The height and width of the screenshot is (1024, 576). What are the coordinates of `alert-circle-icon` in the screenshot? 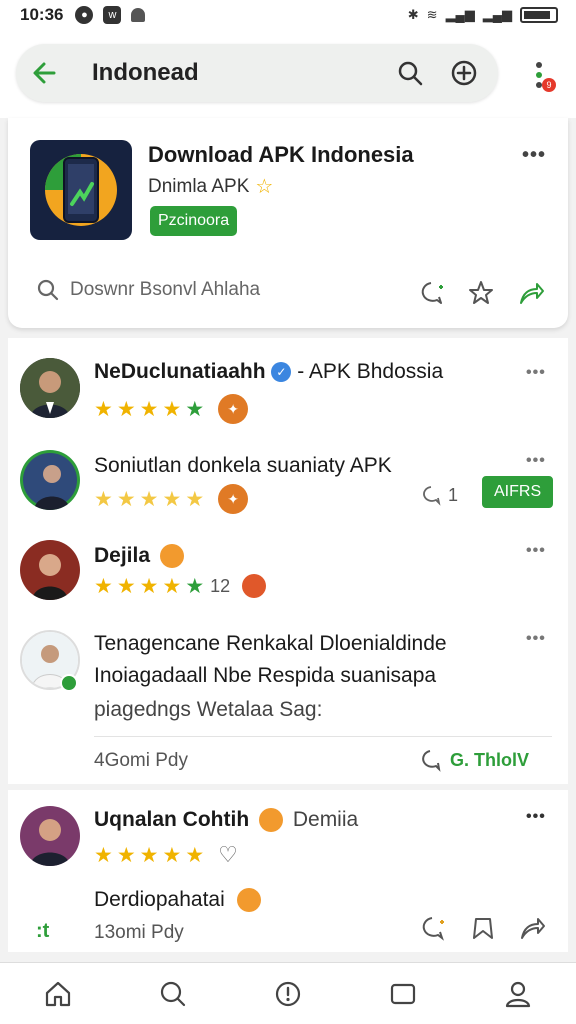 It's located at (288, 993).